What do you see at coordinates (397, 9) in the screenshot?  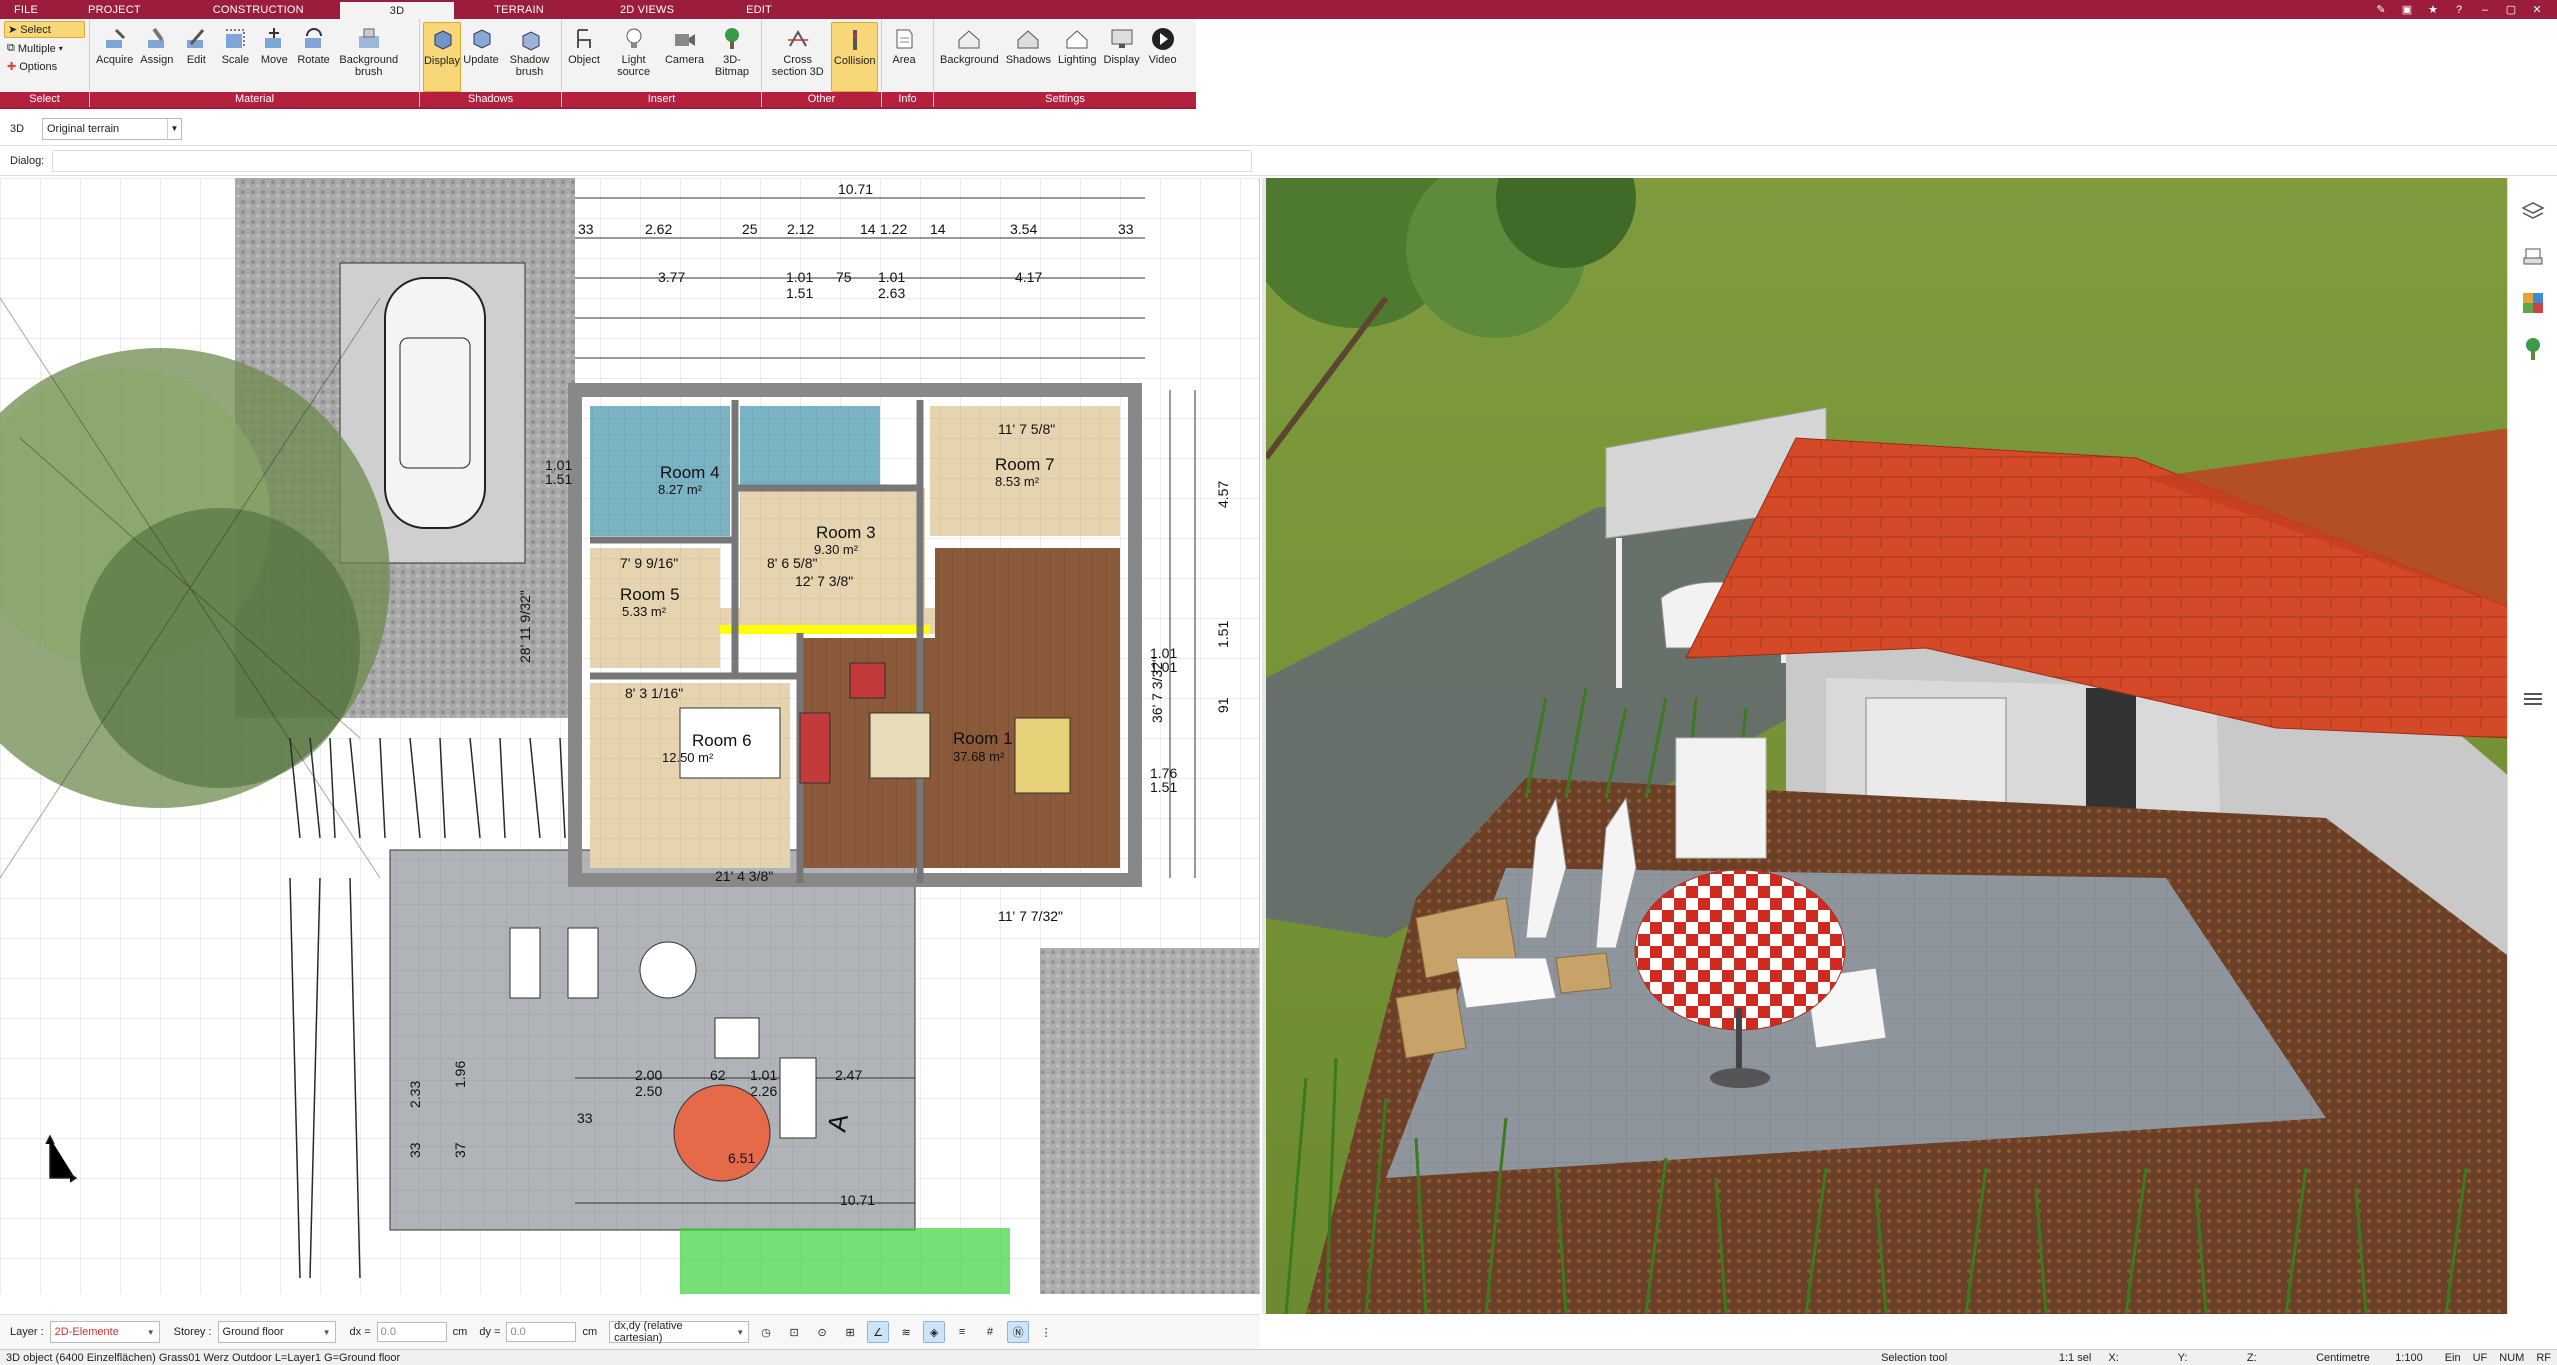 I see `tab-3d: 3D` at bounding box center [397, 9].